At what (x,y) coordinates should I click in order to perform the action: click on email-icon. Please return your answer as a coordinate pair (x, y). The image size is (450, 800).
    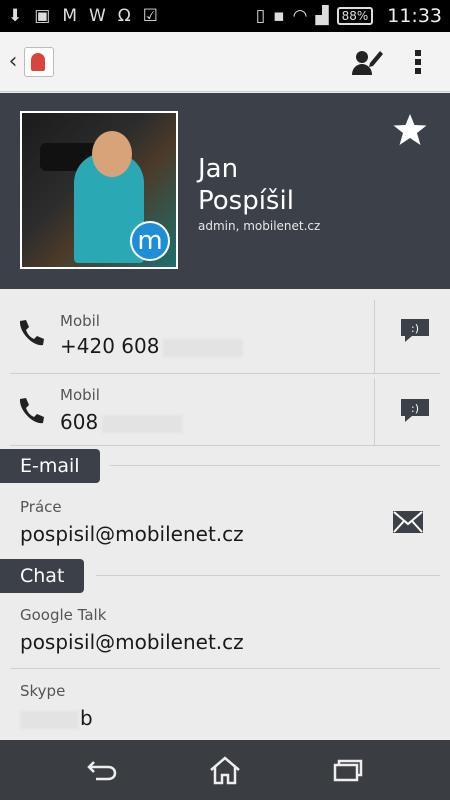
    Looking at the image, I should click on (408, 522).